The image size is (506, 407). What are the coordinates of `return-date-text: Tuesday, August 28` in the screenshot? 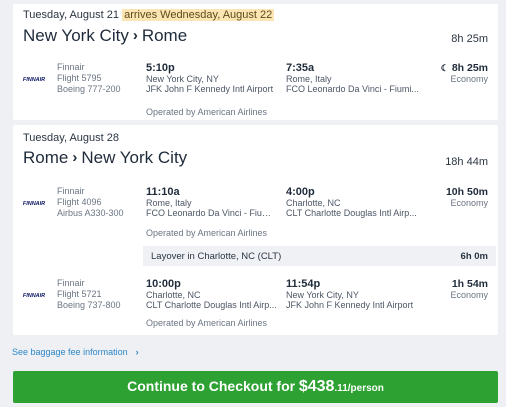 It's located at (71, 138).